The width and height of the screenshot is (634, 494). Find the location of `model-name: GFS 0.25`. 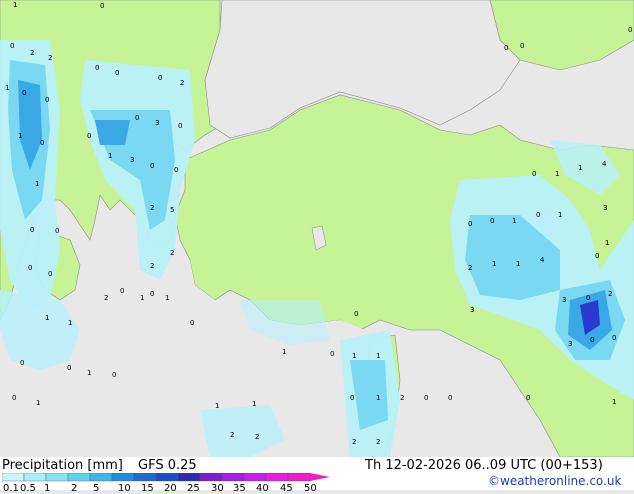

model-name: GFS 0.25 is located at coordinates (167, 465).